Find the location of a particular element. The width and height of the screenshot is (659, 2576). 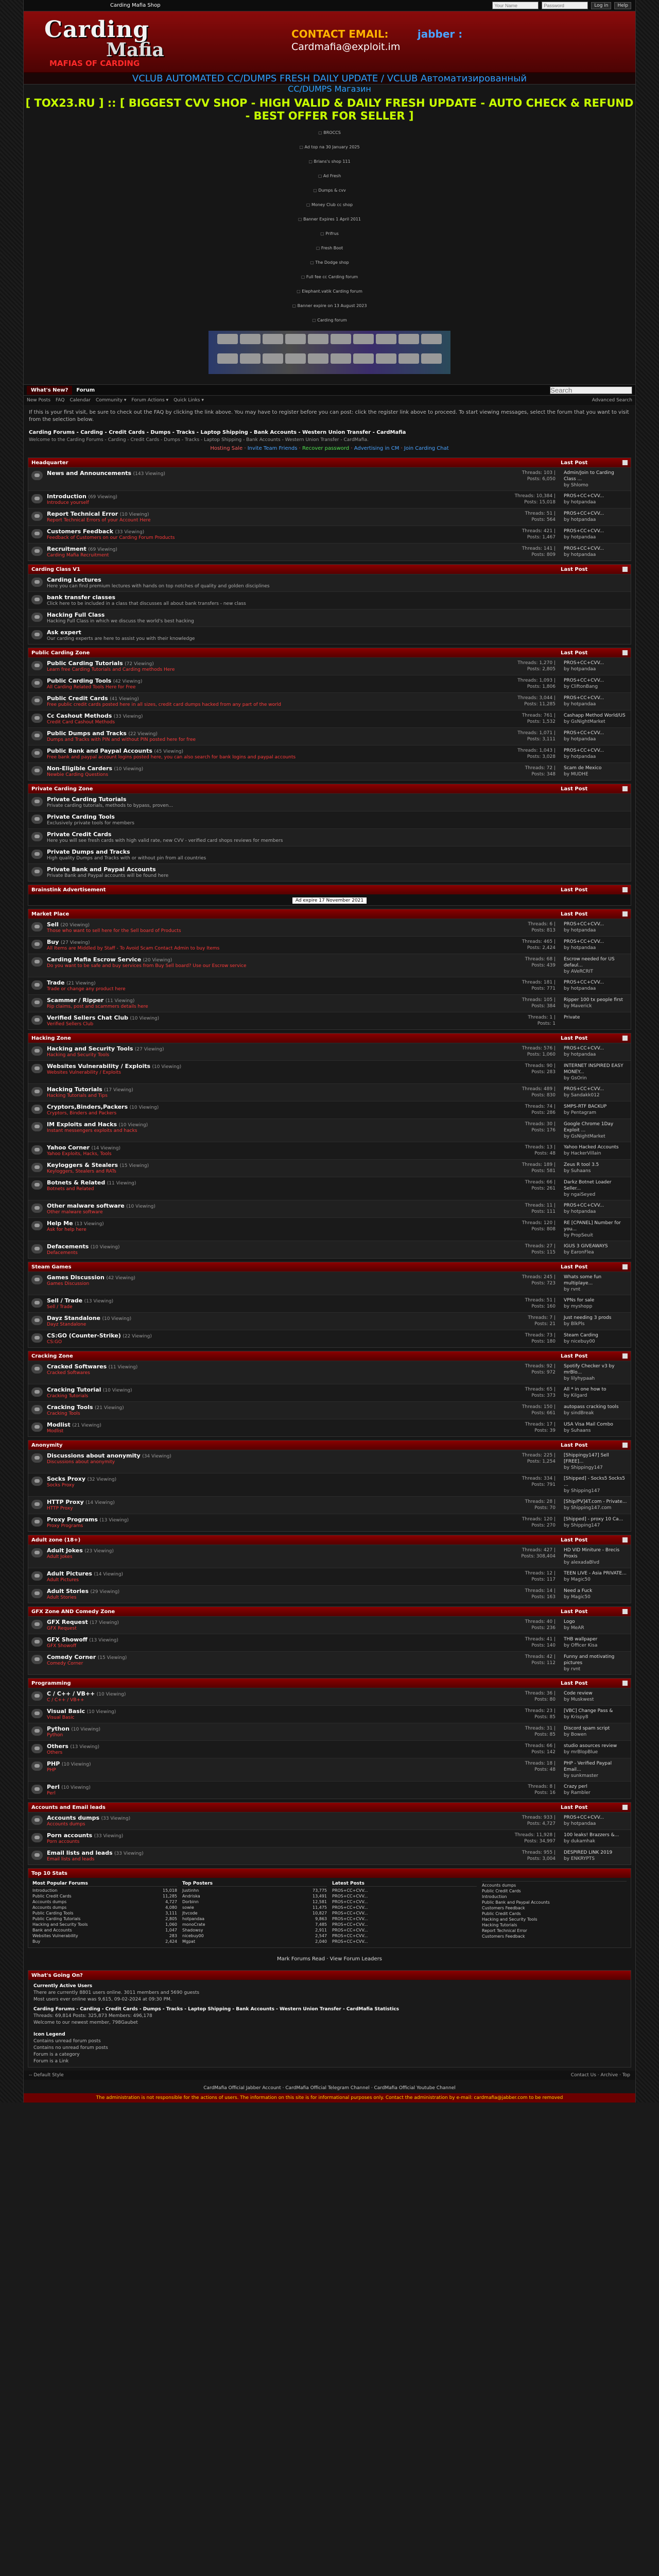

recover-password-link: Recover password is located at coordinates (326, 448).